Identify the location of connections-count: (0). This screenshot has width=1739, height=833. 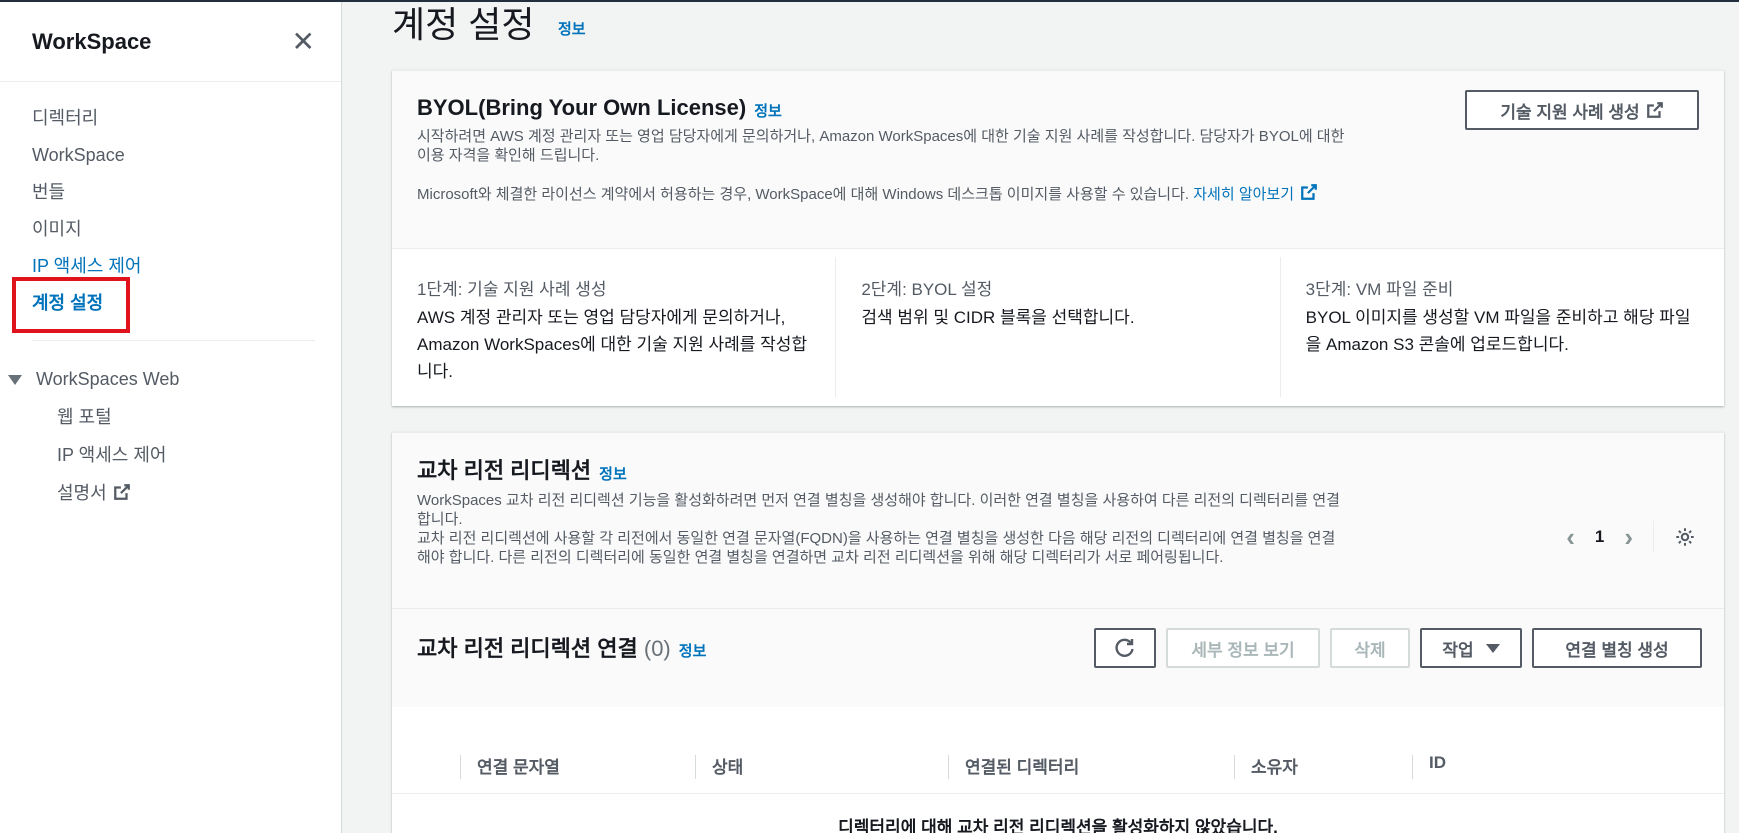
(657, 648).